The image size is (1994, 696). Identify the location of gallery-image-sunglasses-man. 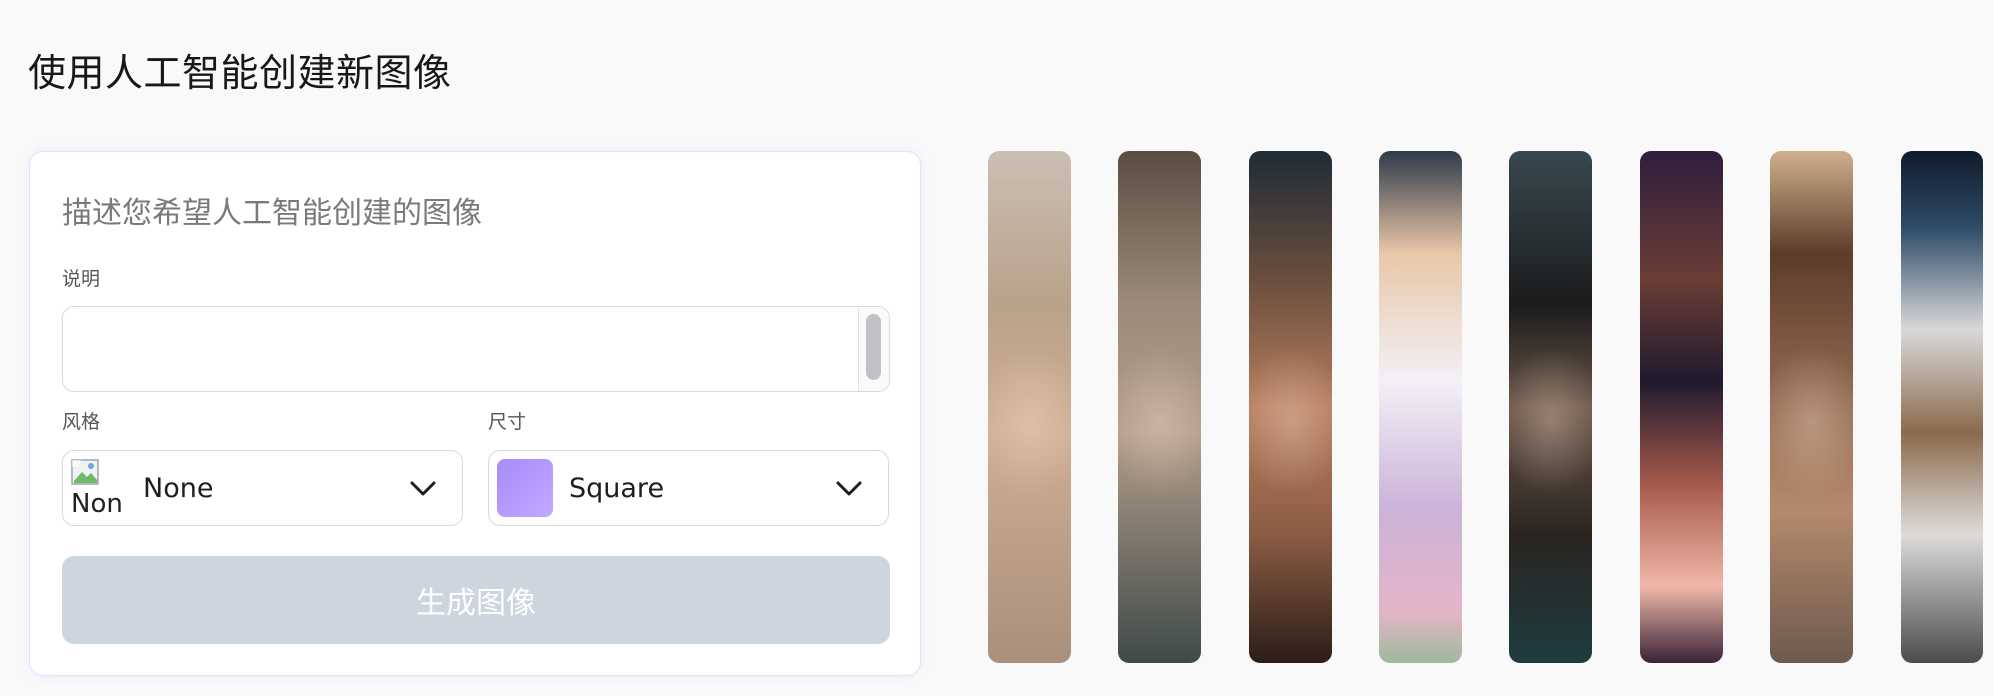
(1681, 407).